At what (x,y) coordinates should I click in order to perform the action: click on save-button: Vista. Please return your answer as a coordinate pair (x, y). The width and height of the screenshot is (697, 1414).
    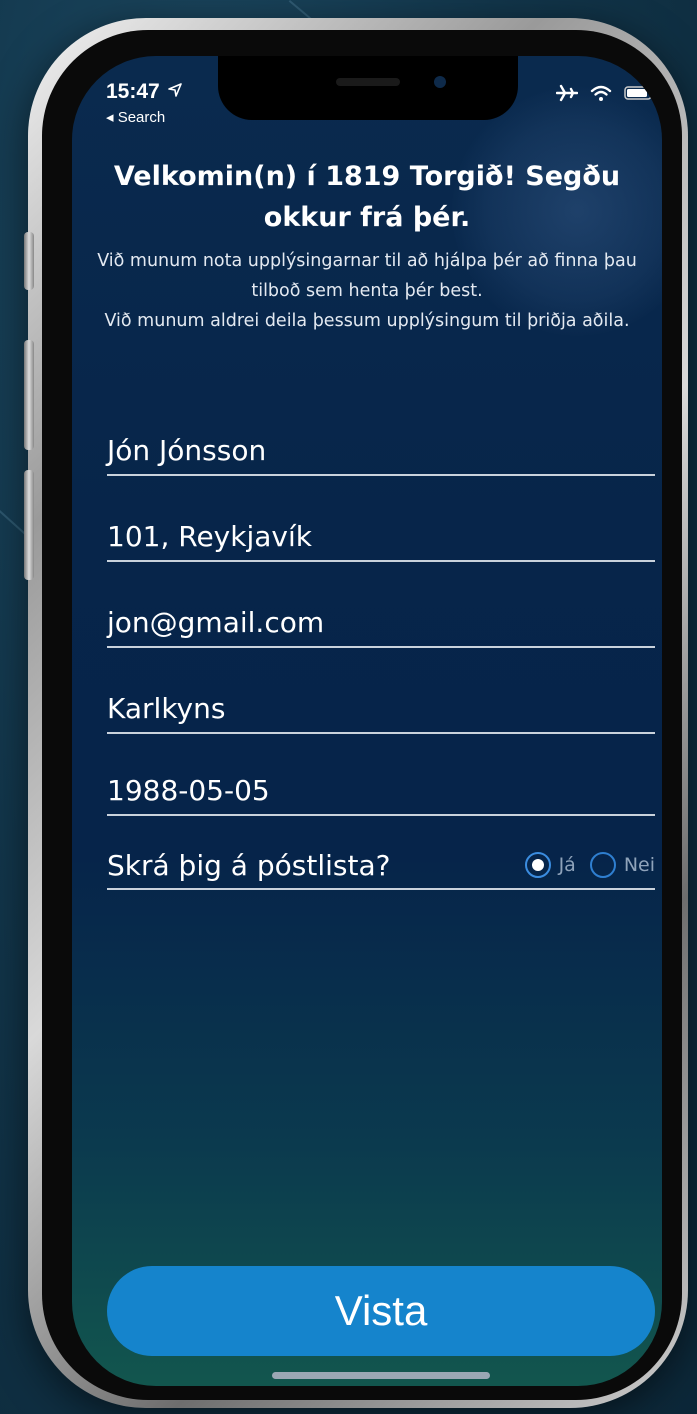
    Looking at the image, I should click on (381, 1311).